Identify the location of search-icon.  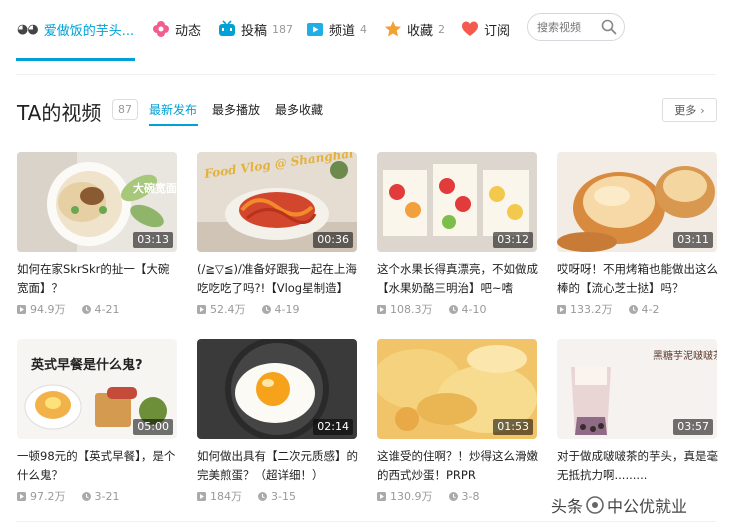
(609, 27).